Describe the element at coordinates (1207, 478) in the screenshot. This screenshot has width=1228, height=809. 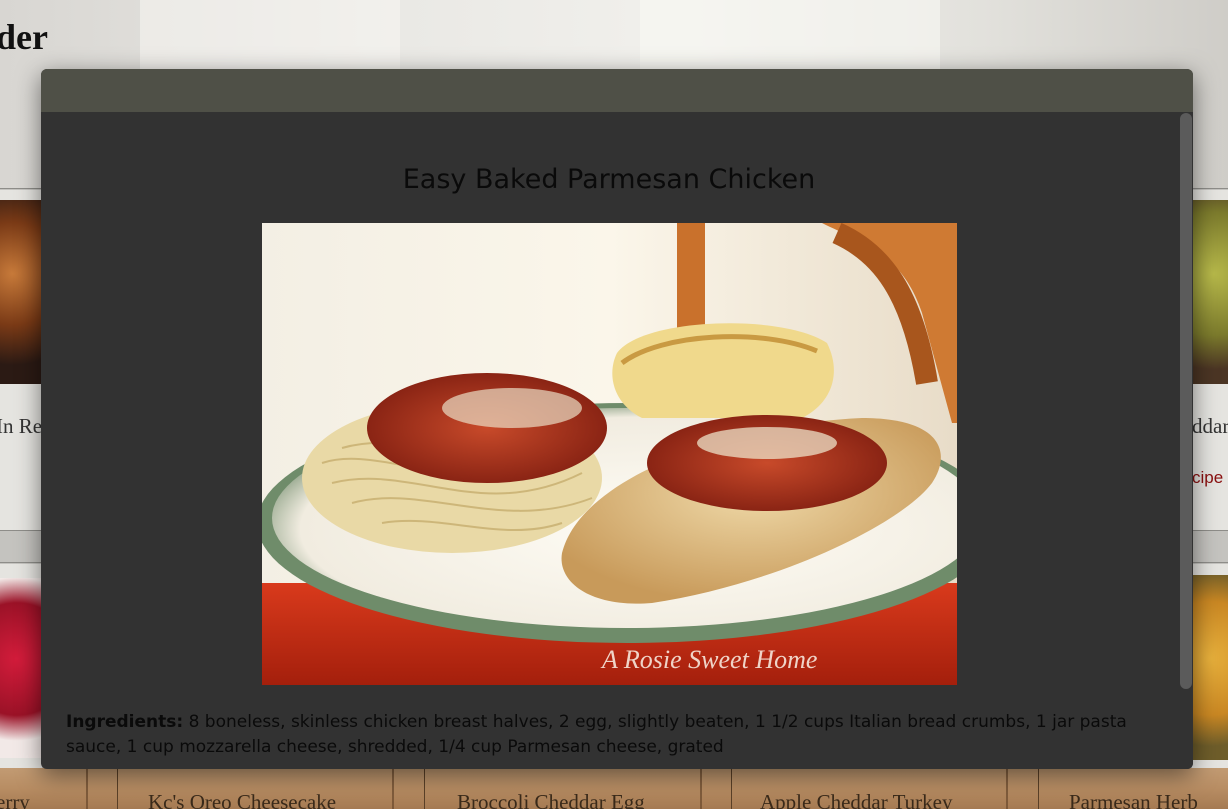
I see `recipe-link: cipe` at that location.